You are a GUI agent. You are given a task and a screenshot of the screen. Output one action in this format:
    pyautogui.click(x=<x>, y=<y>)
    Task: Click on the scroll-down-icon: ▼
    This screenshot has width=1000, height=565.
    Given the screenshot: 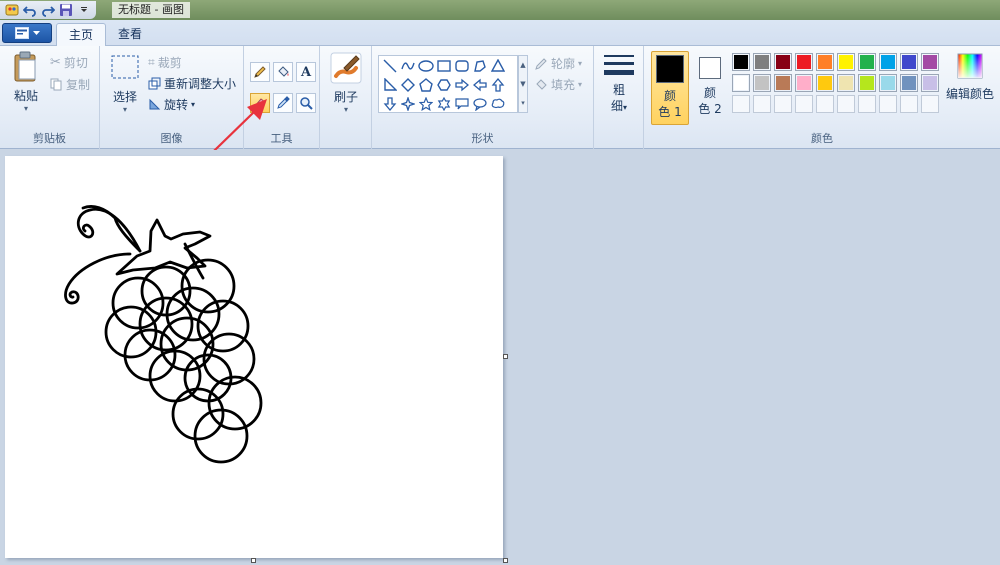 What is the action you would take?
    pyautogui.click(x=522, y=84)
    